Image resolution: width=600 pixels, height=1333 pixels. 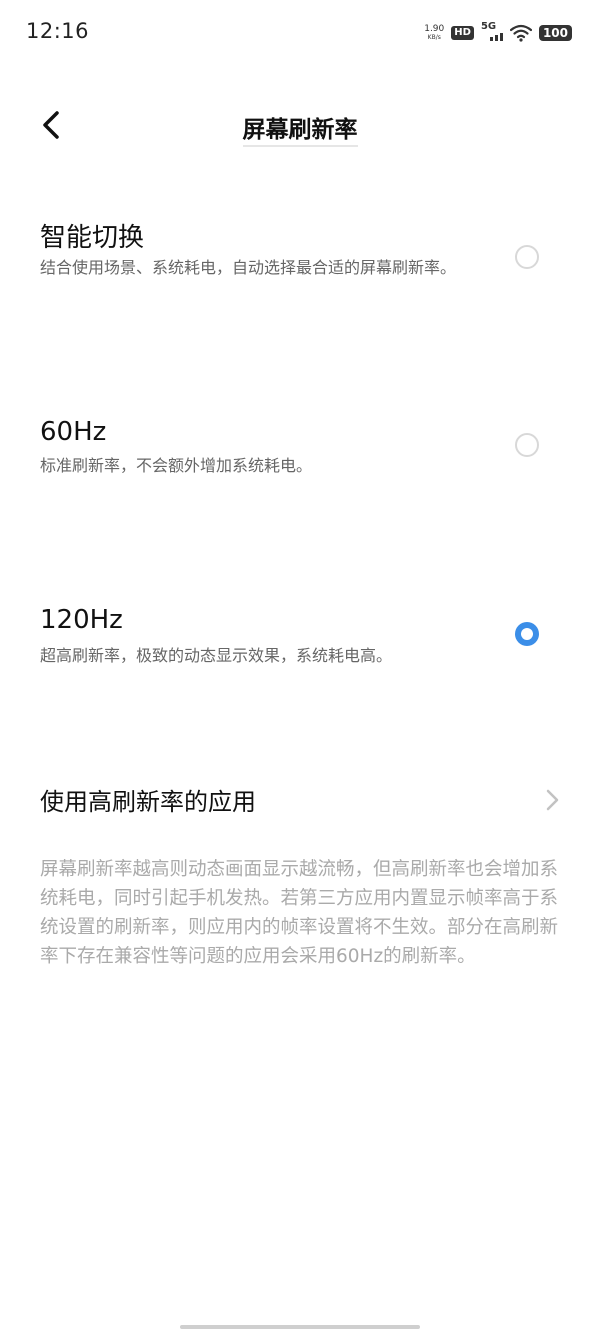 I want to click on network-speed-value: 1.90, so click(x=434, y=29).